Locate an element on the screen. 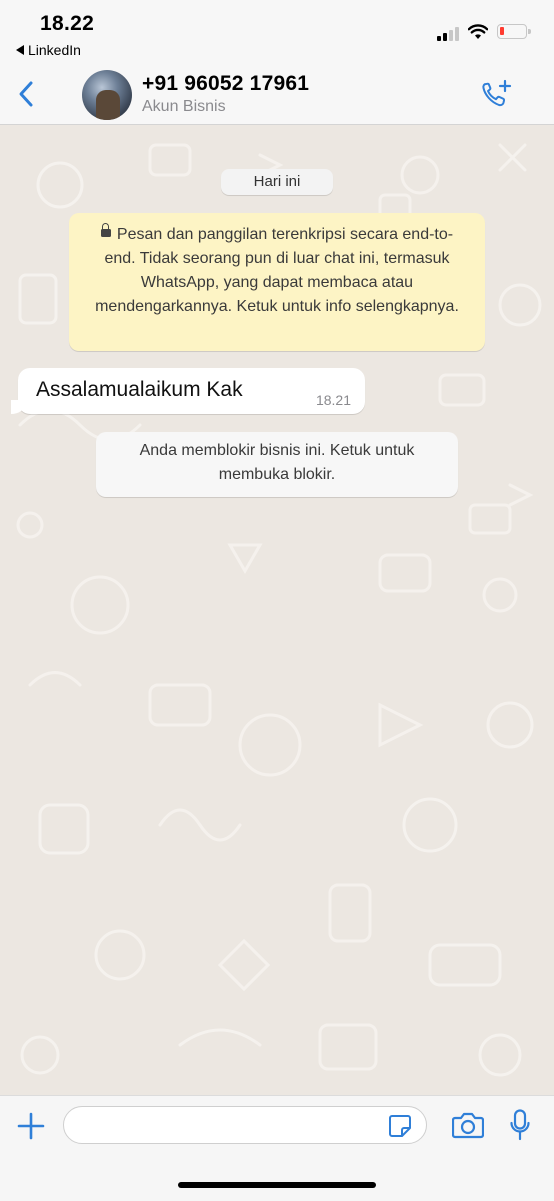 Image resolution: width=554 pixels, height=1201 pixels. message-input is located at coordinates (245, 1125).